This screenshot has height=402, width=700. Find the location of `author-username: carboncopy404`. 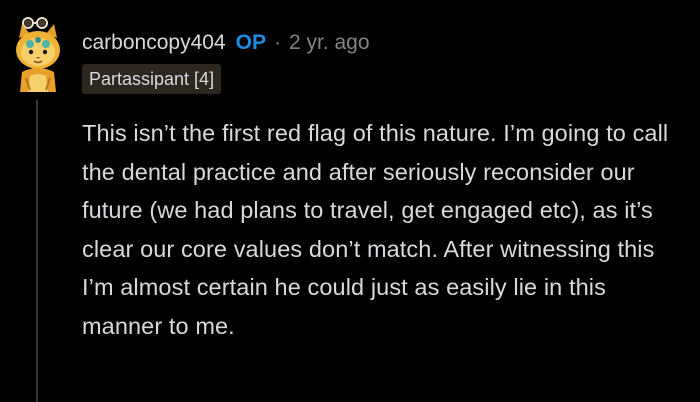

author-username: carboncopy404 is located at coordinates (154, 43).